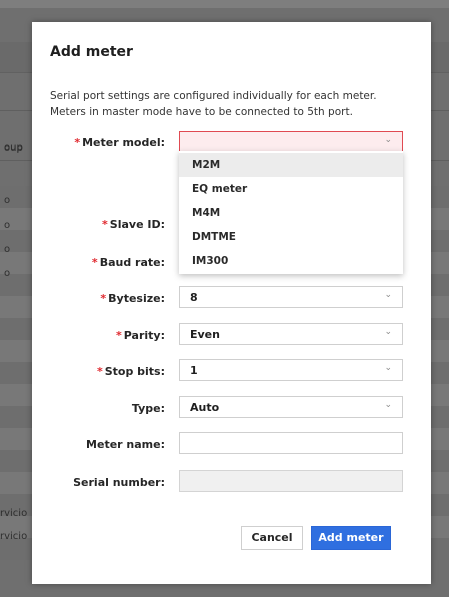 This screenshot has width=449, height=597. I want to click on dropdown-option: M2M, so click(291, 165).